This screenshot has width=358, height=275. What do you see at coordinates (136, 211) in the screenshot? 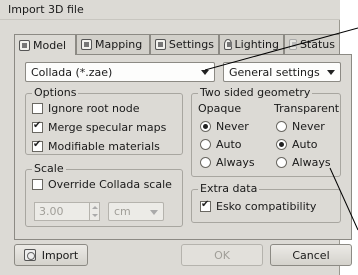
I see `scale-unit-select: cm` at bounding box center [136, 211].